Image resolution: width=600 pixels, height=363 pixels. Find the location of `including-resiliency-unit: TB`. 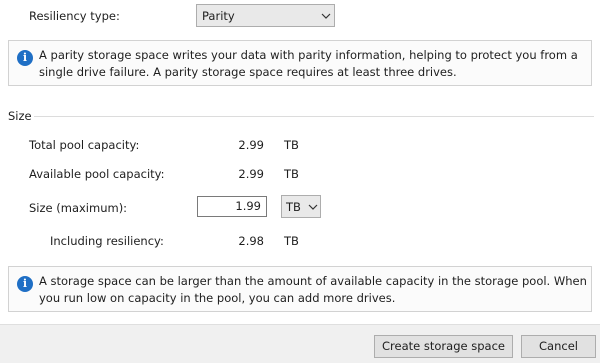

including-resiliency-unit: TB is located at coordinates (291, 241).